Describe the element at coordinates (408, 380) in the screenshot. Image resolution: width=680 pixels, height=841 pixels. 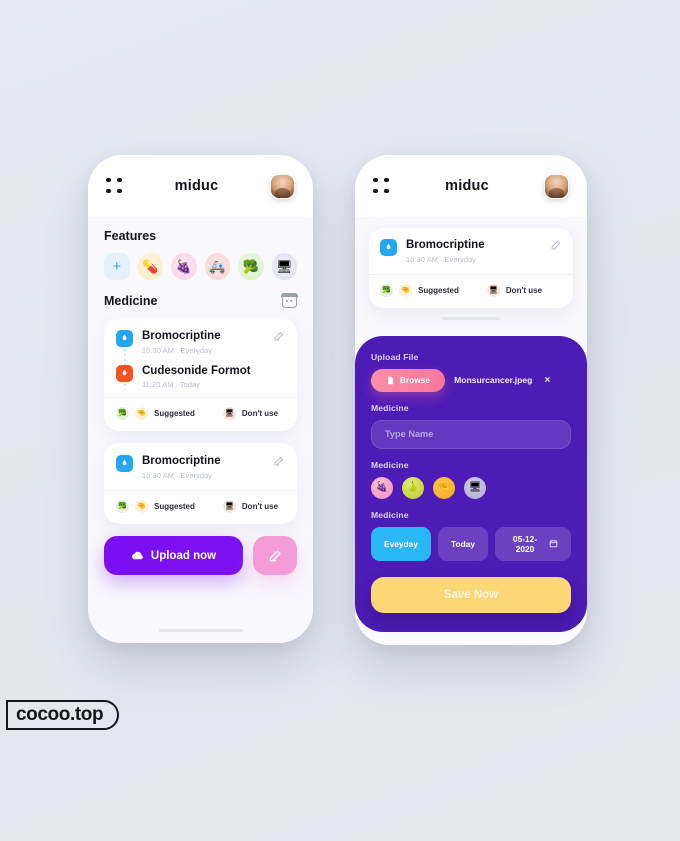
I see `browse-button: Browse` at that location.